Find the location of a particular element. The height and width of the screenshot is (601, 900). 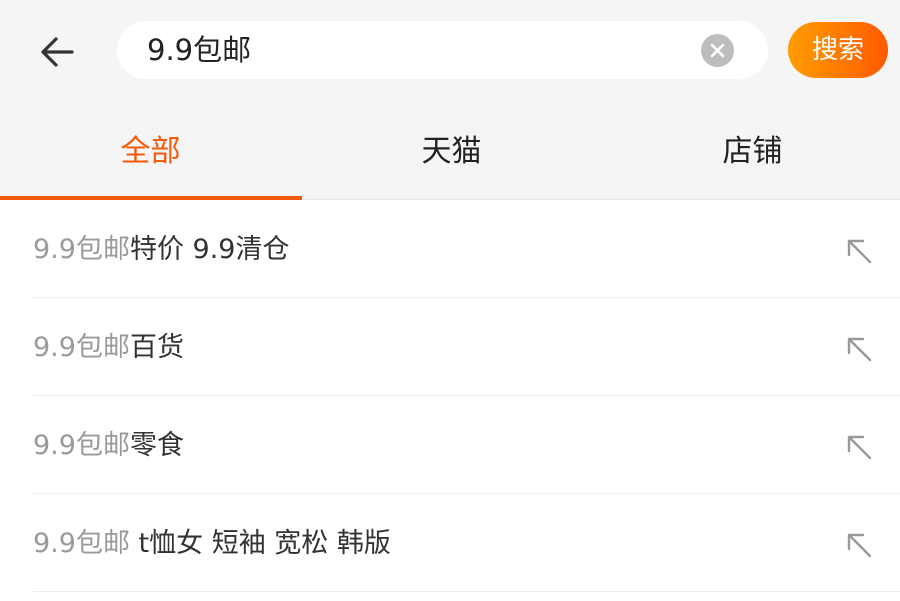

clear-search-button is located at coordinates (717, 50).